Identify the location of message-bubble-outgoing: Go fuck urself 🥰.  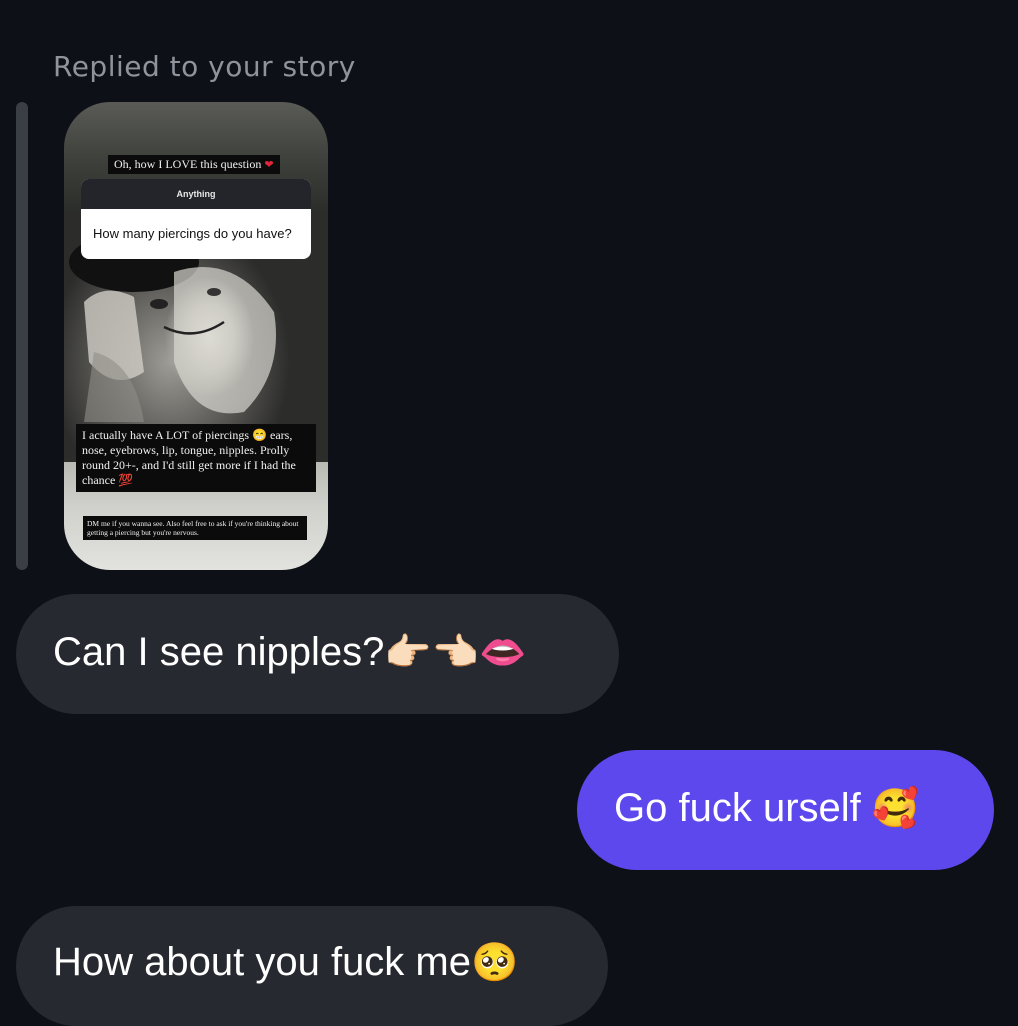
(785, 810).